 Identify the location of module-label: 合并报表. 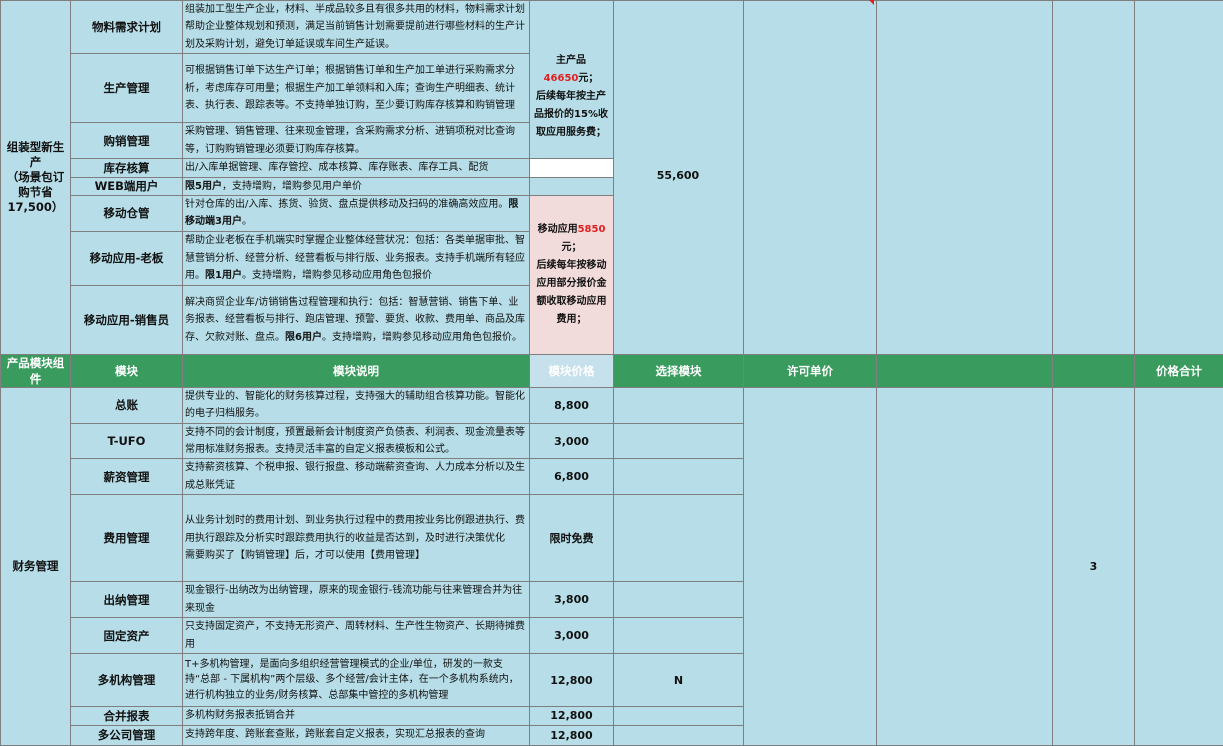
(127, 716).